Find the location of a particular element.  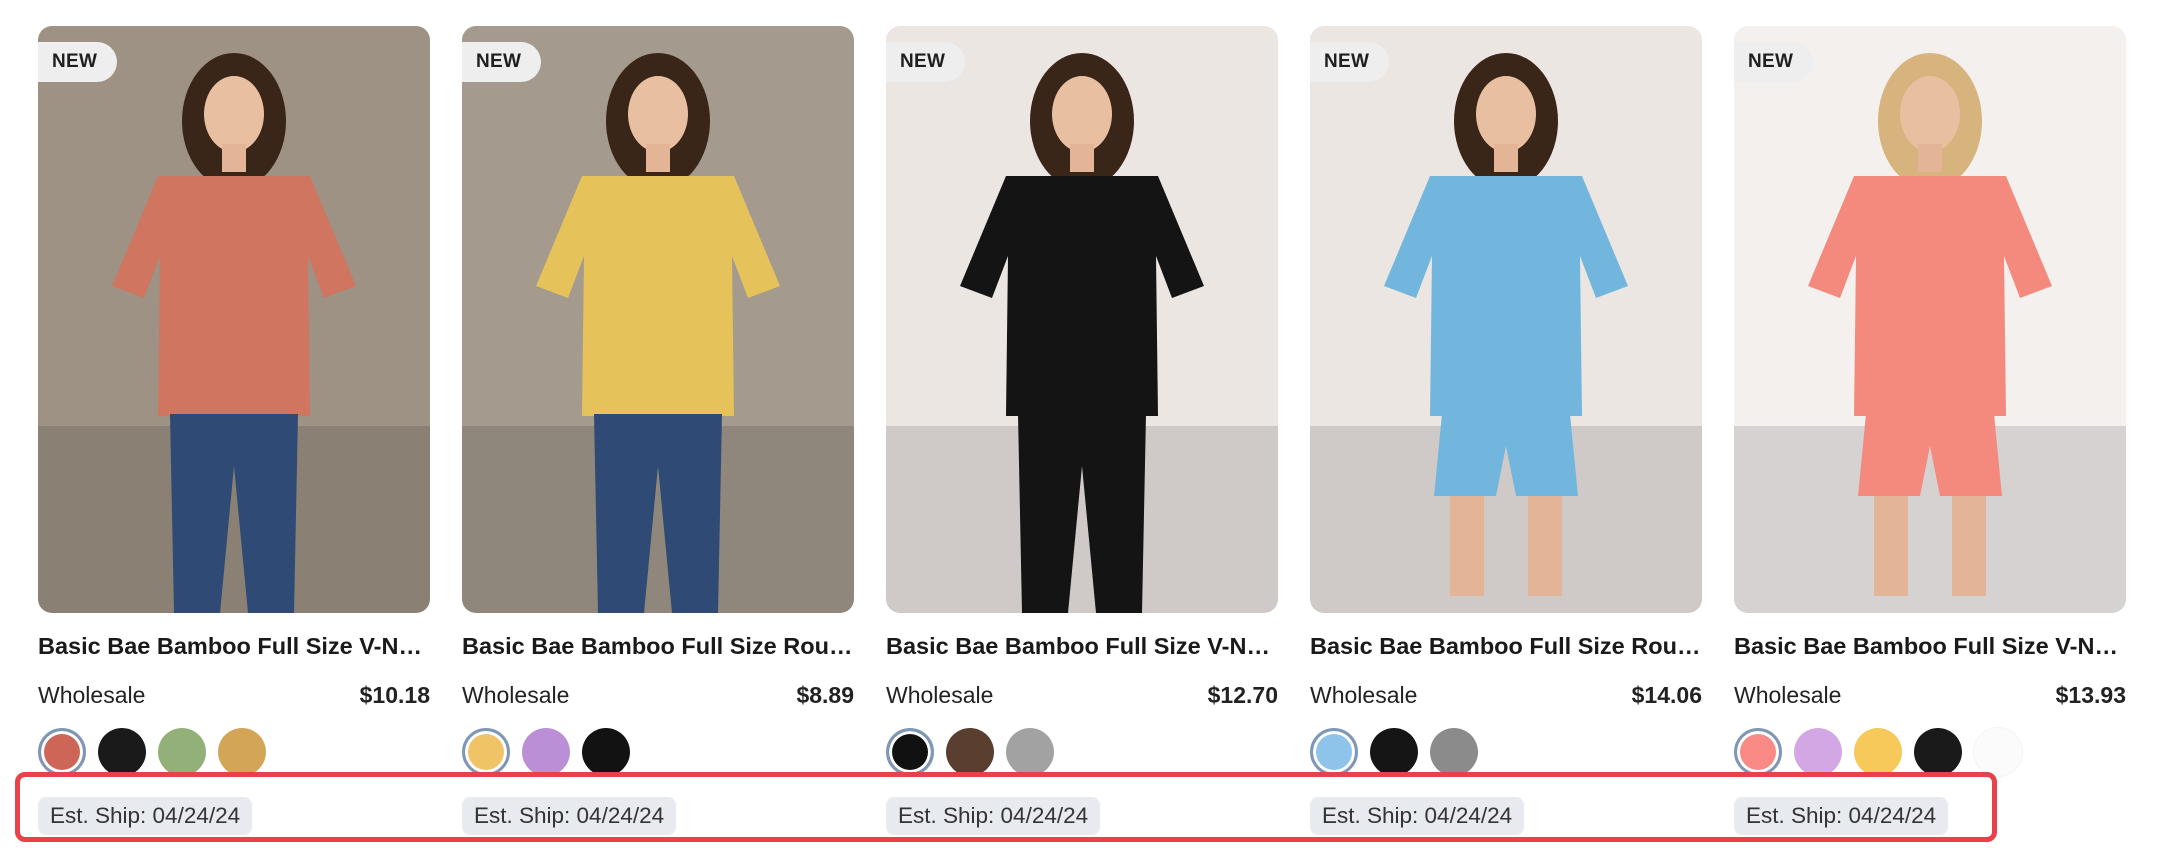

price-value: $12.70 is located at coordinates (1242, 695).